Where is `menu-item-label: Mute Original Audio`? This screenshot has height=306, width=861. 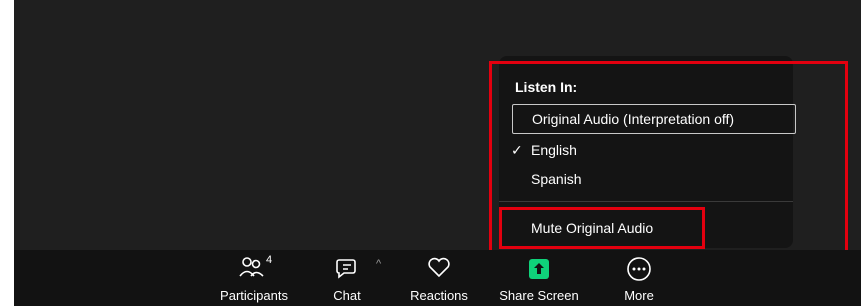
menu-item-label: Mute Original Audio is located at coordinates (592, 228).